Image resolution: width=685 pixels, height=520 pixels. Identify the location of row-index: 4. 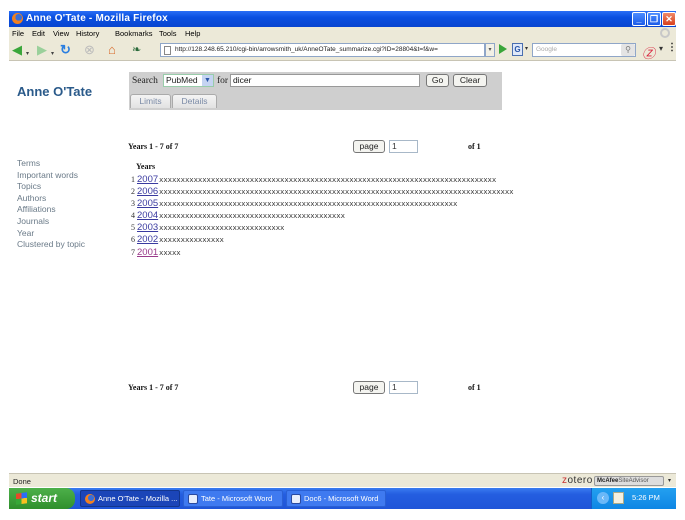
(133, 216).